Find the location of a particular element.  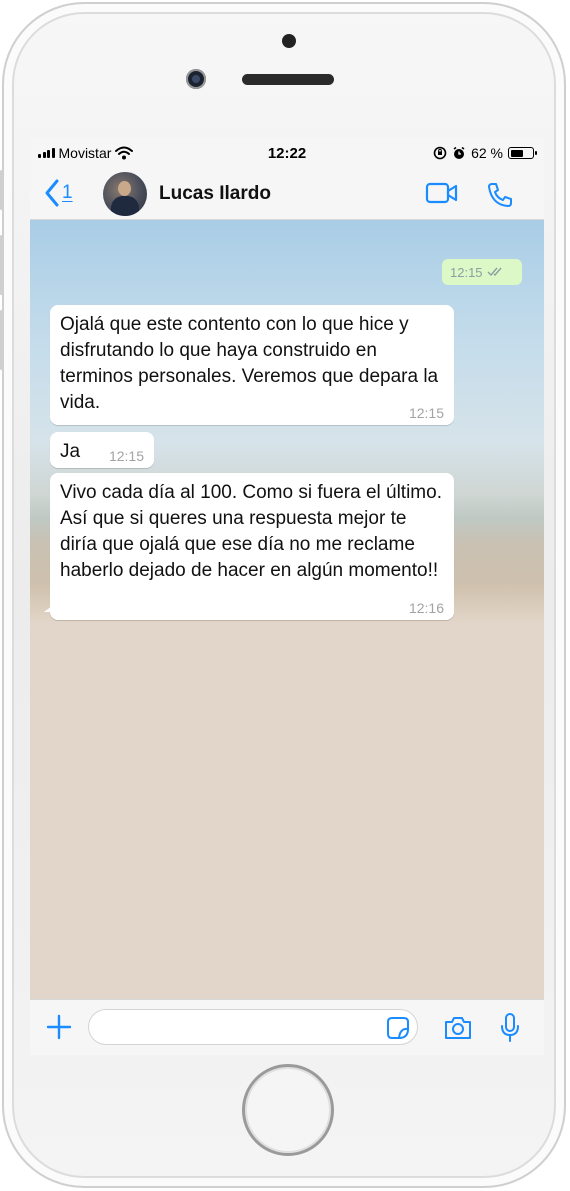

alarm-icon is located at coordinates (459, 152).